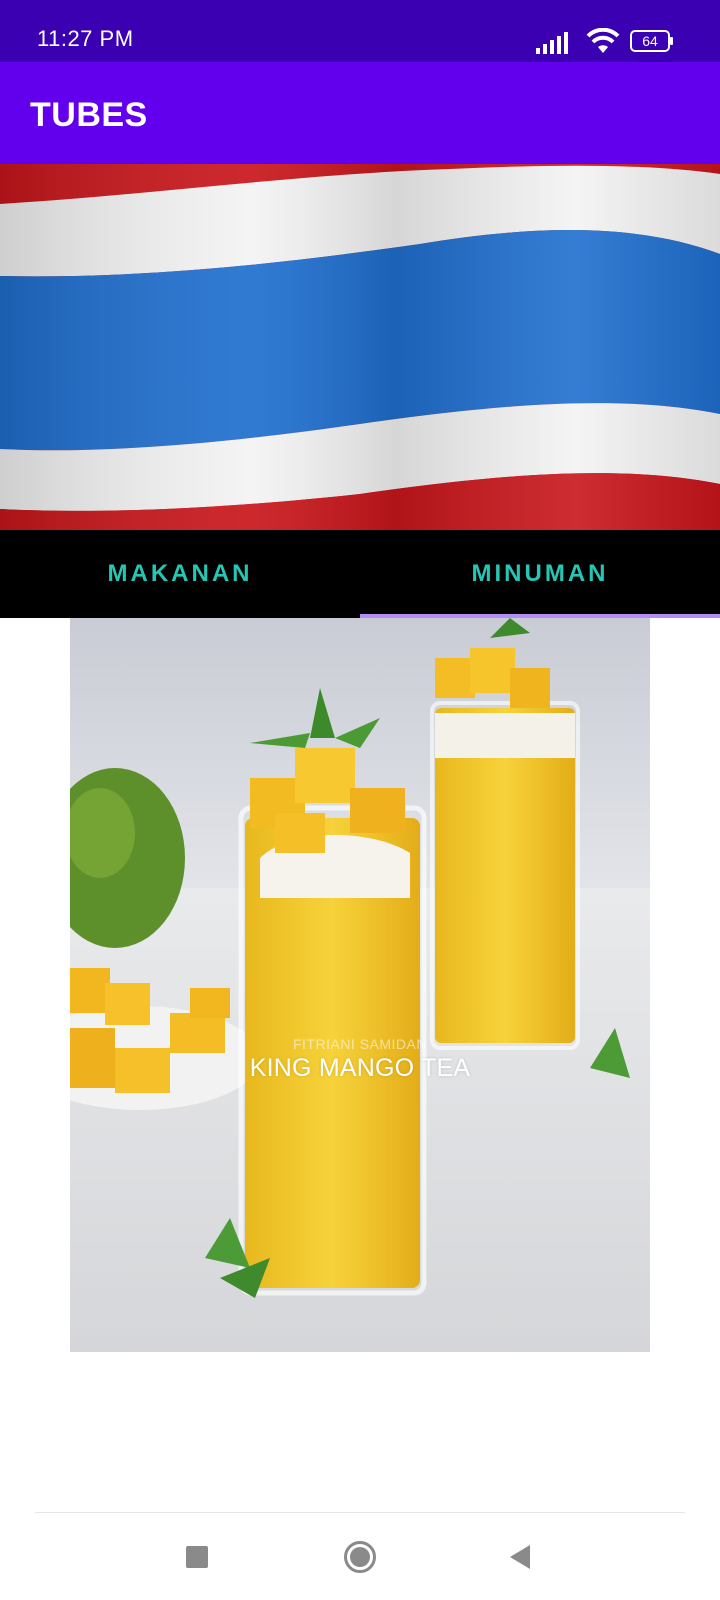 The width and height of the screenshot is (720, 1600). I want to click on recent-apps-icon, so click(197, 1557).